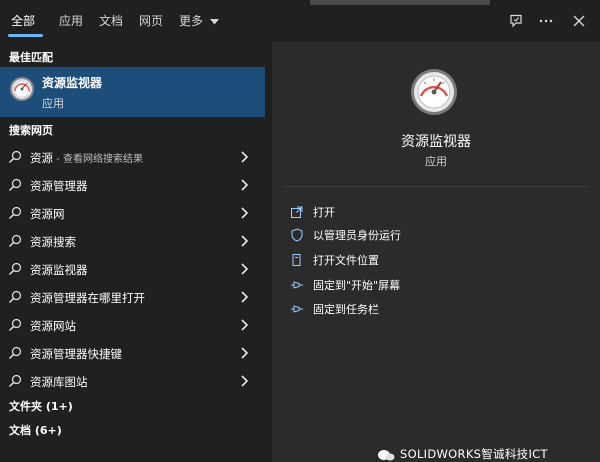 This screenshot has height=462, width=600. I want to click on web-search-item-label: 资源管理器, so click(59, 186).